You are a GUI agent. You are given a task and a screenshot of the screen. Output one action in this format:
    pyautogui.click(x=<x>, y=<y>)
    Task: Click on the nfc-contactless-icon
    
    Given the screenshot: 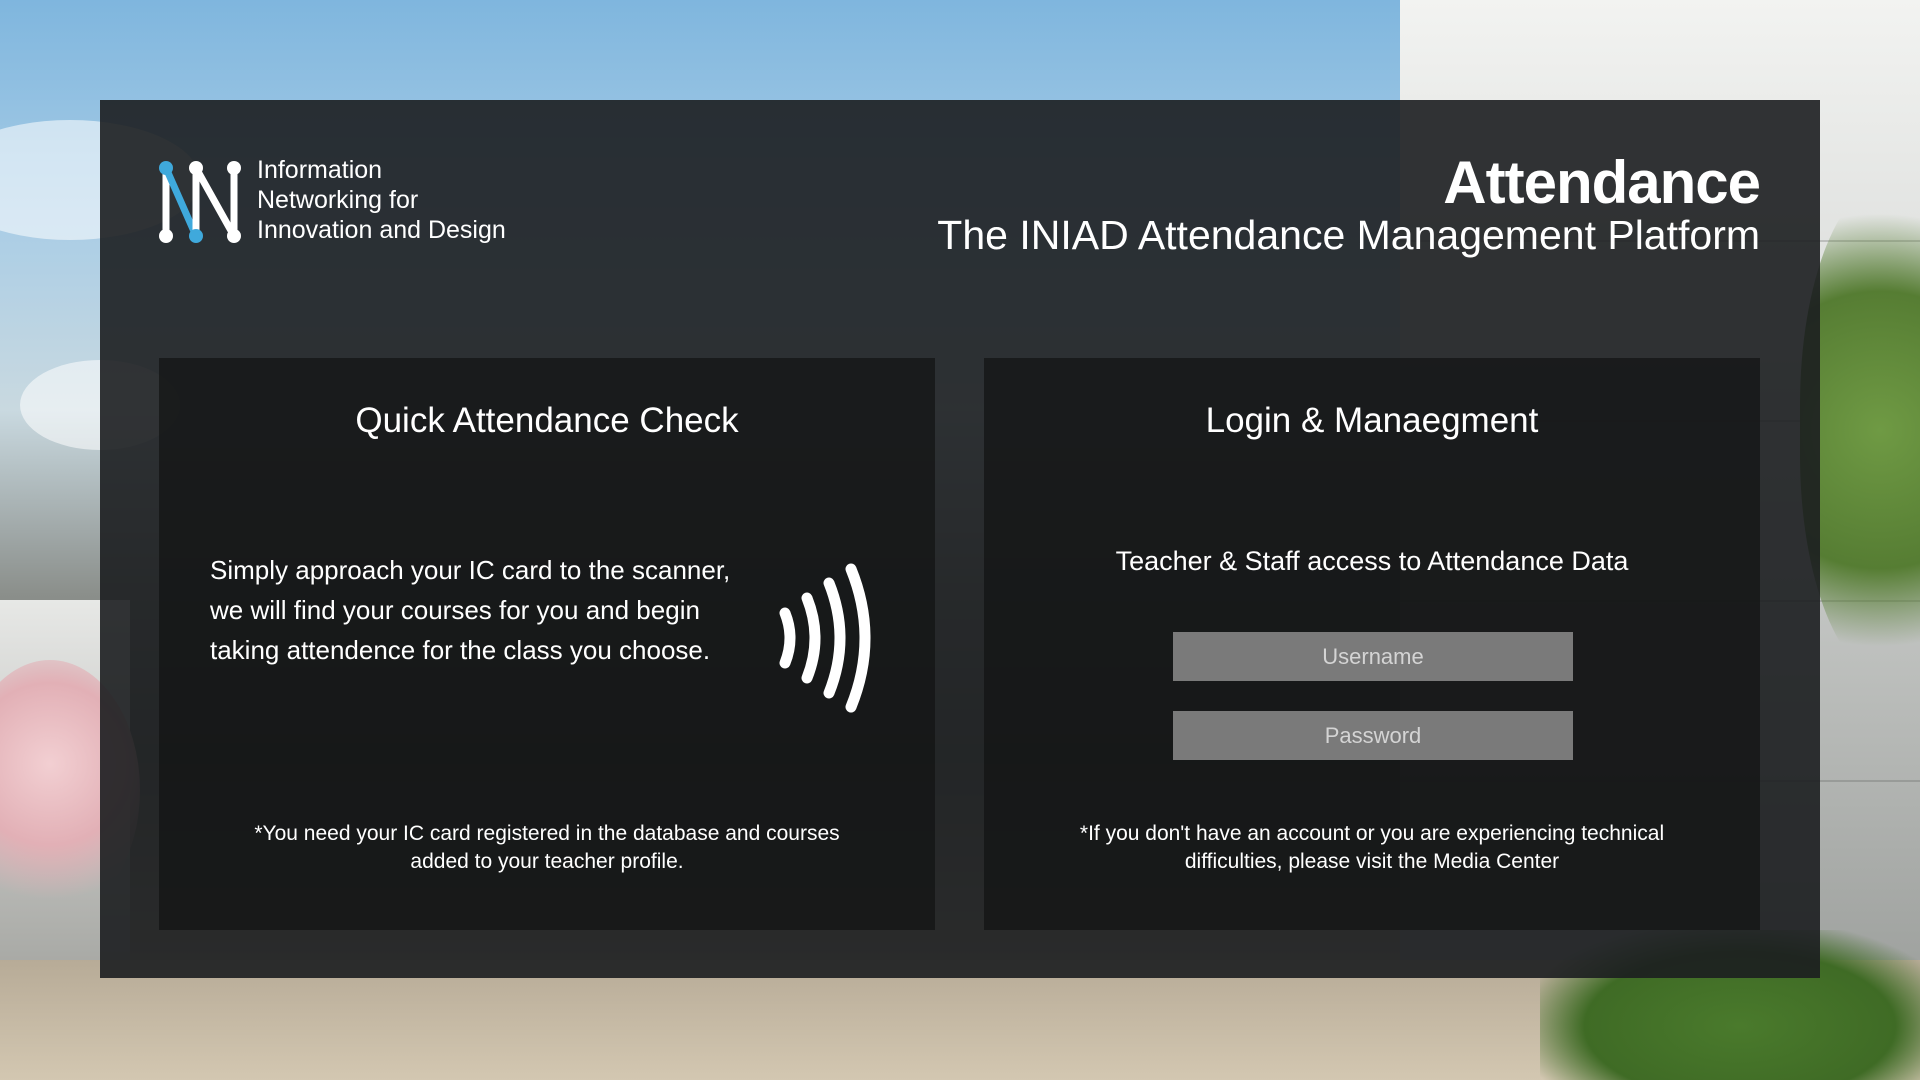 What is the action you would take?
    pyautogui.click(x=825, y=638)
    